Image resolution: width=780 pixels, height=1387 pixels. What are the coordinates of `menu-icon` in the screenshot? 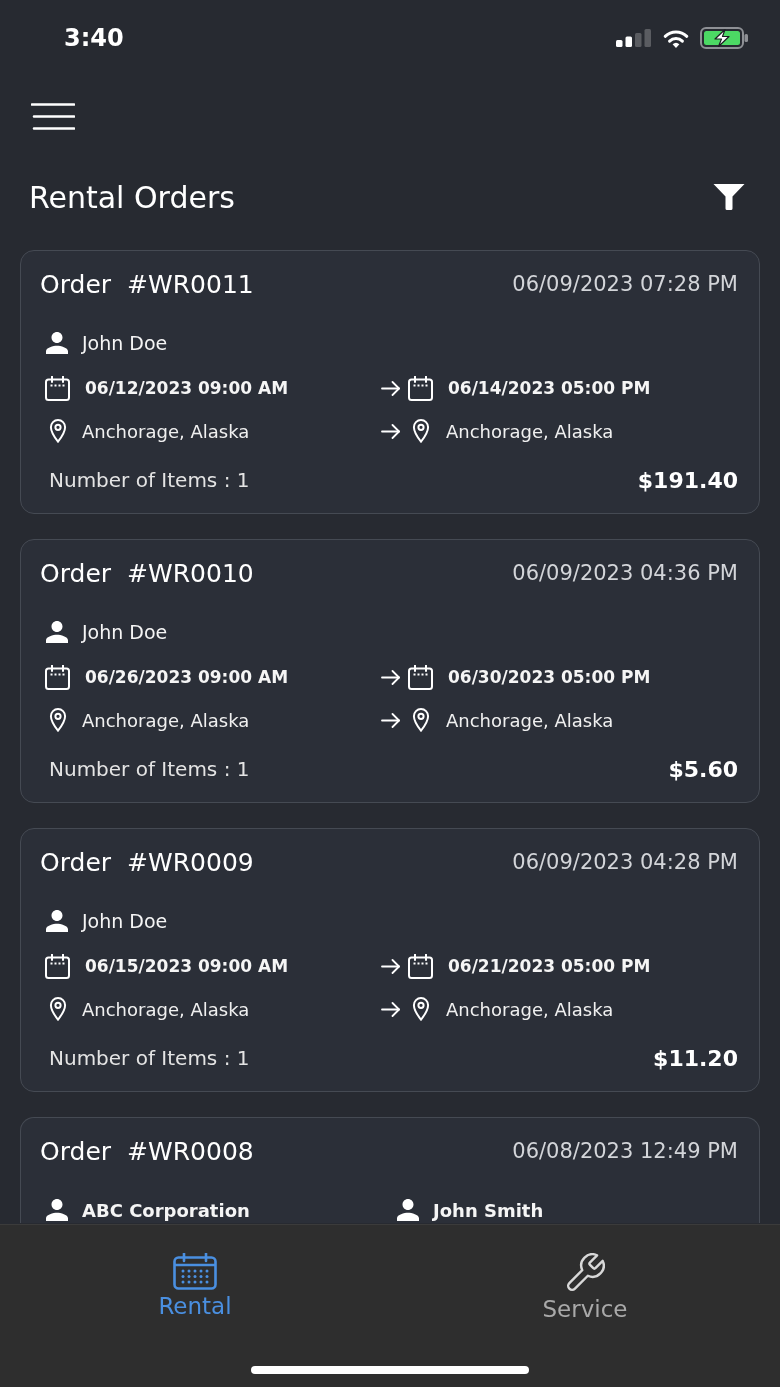 It's located at (53, 116).